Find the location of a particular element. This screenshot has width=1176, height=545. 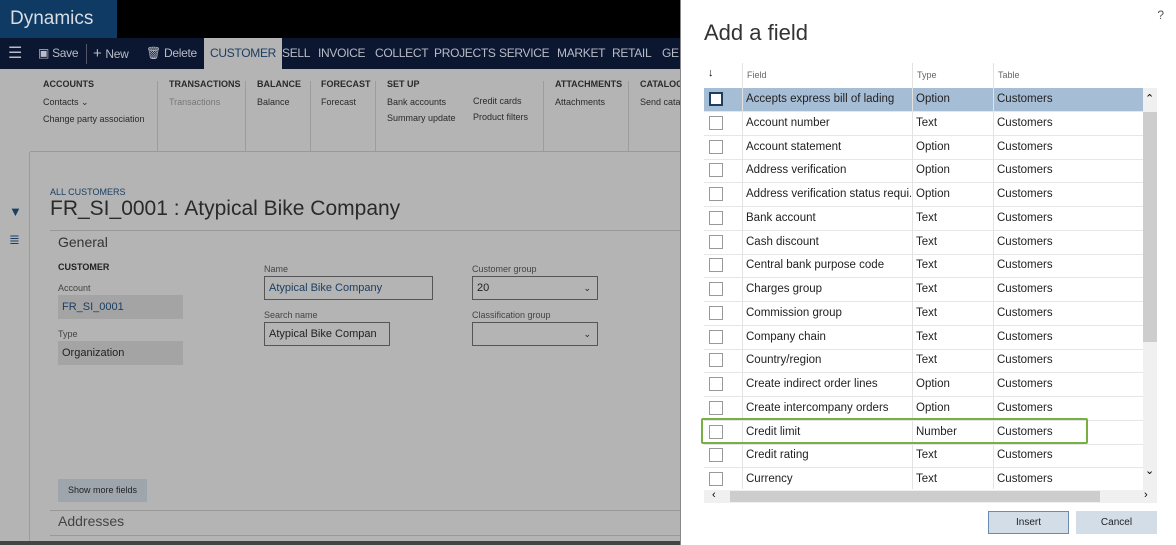

classification-group-select: ⌄ is located at coordinates (535, 334).